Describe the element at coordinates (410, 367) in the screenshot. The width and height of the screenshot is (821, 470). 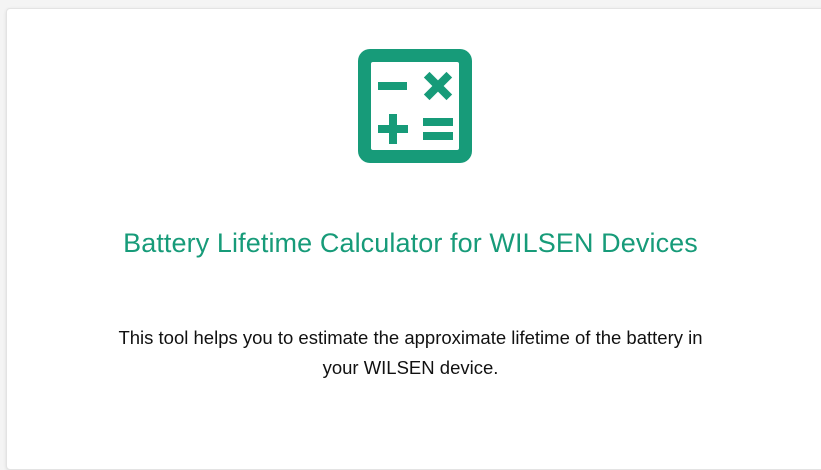
I see `description-line-2: your WILSEN device.` at that location.